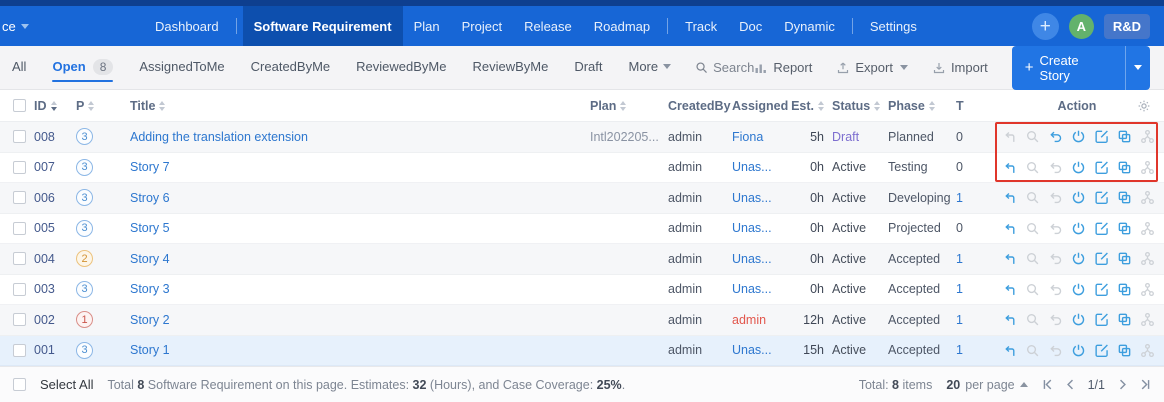 Image resolution: width=1164 pixels, height=402 pixels. Describe the element at coordinates (150, 289) in the screenshot. I see `story-title-link: Story 3` at that location.